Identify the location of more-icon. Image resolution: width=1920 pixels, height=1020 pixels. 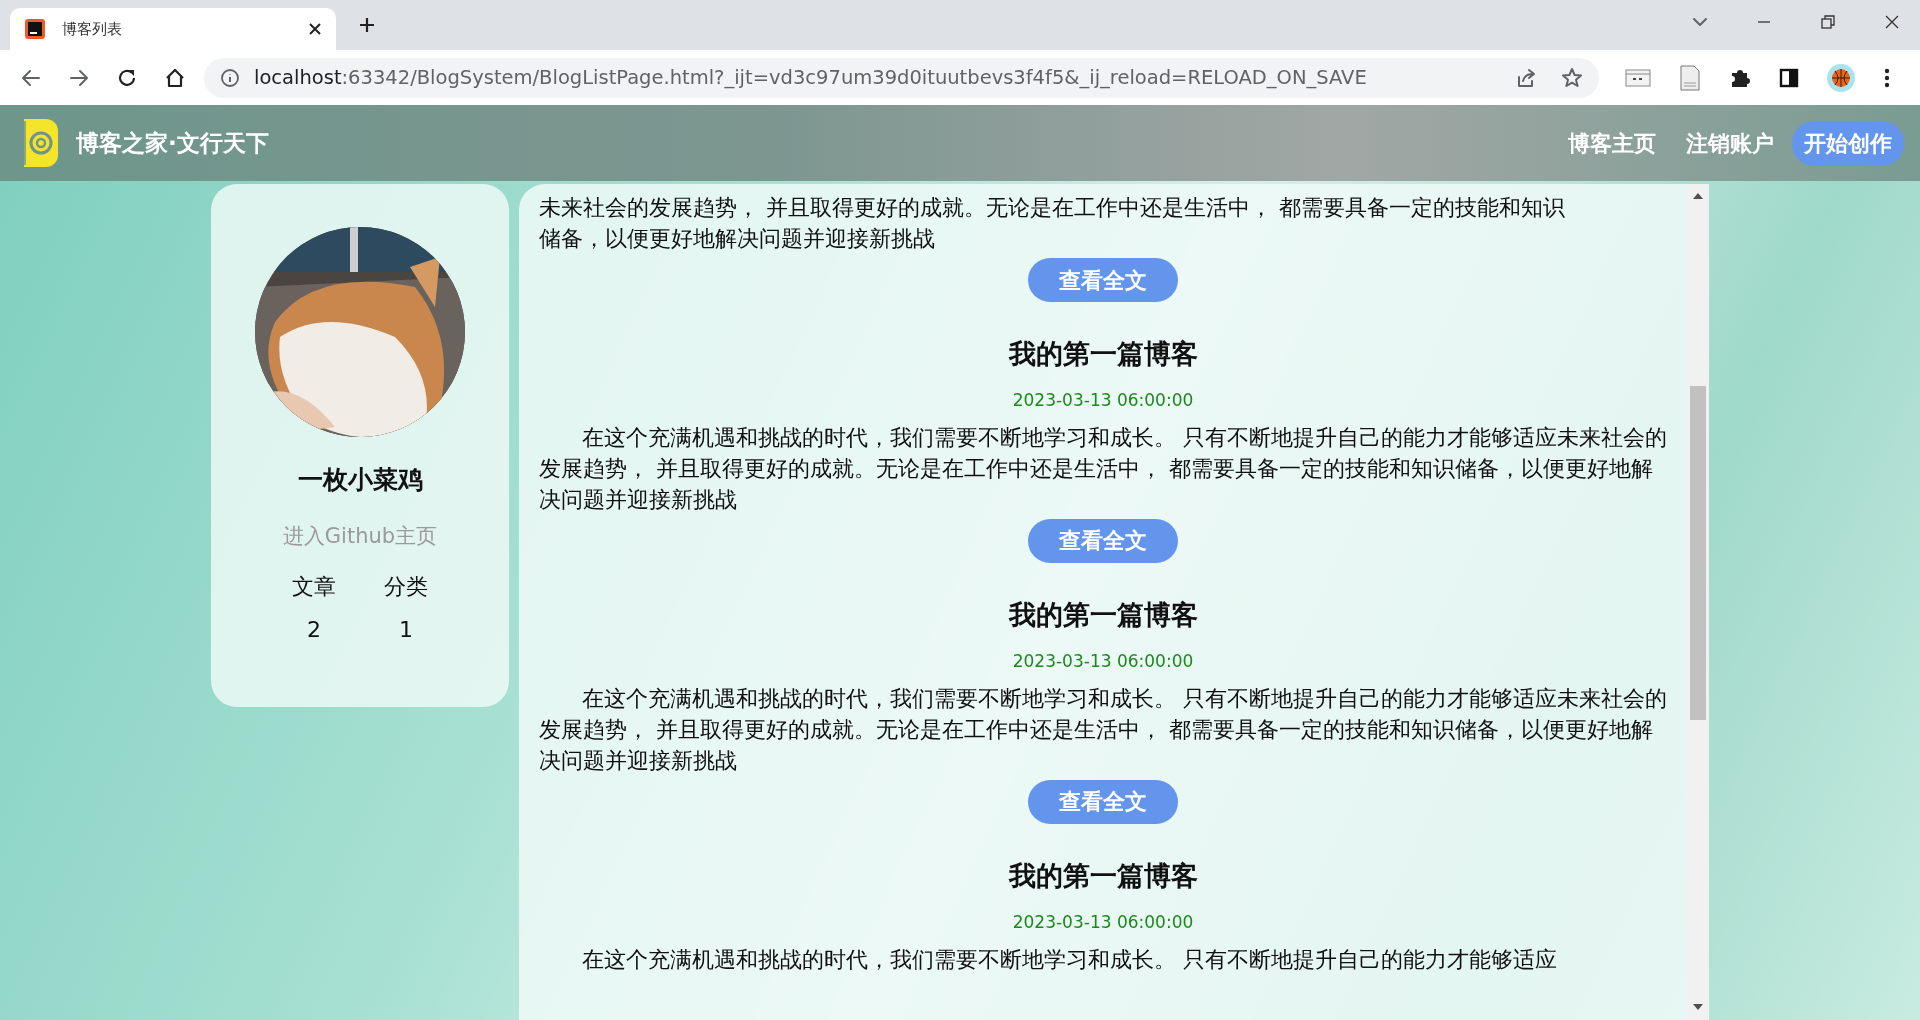
(1887, 77).